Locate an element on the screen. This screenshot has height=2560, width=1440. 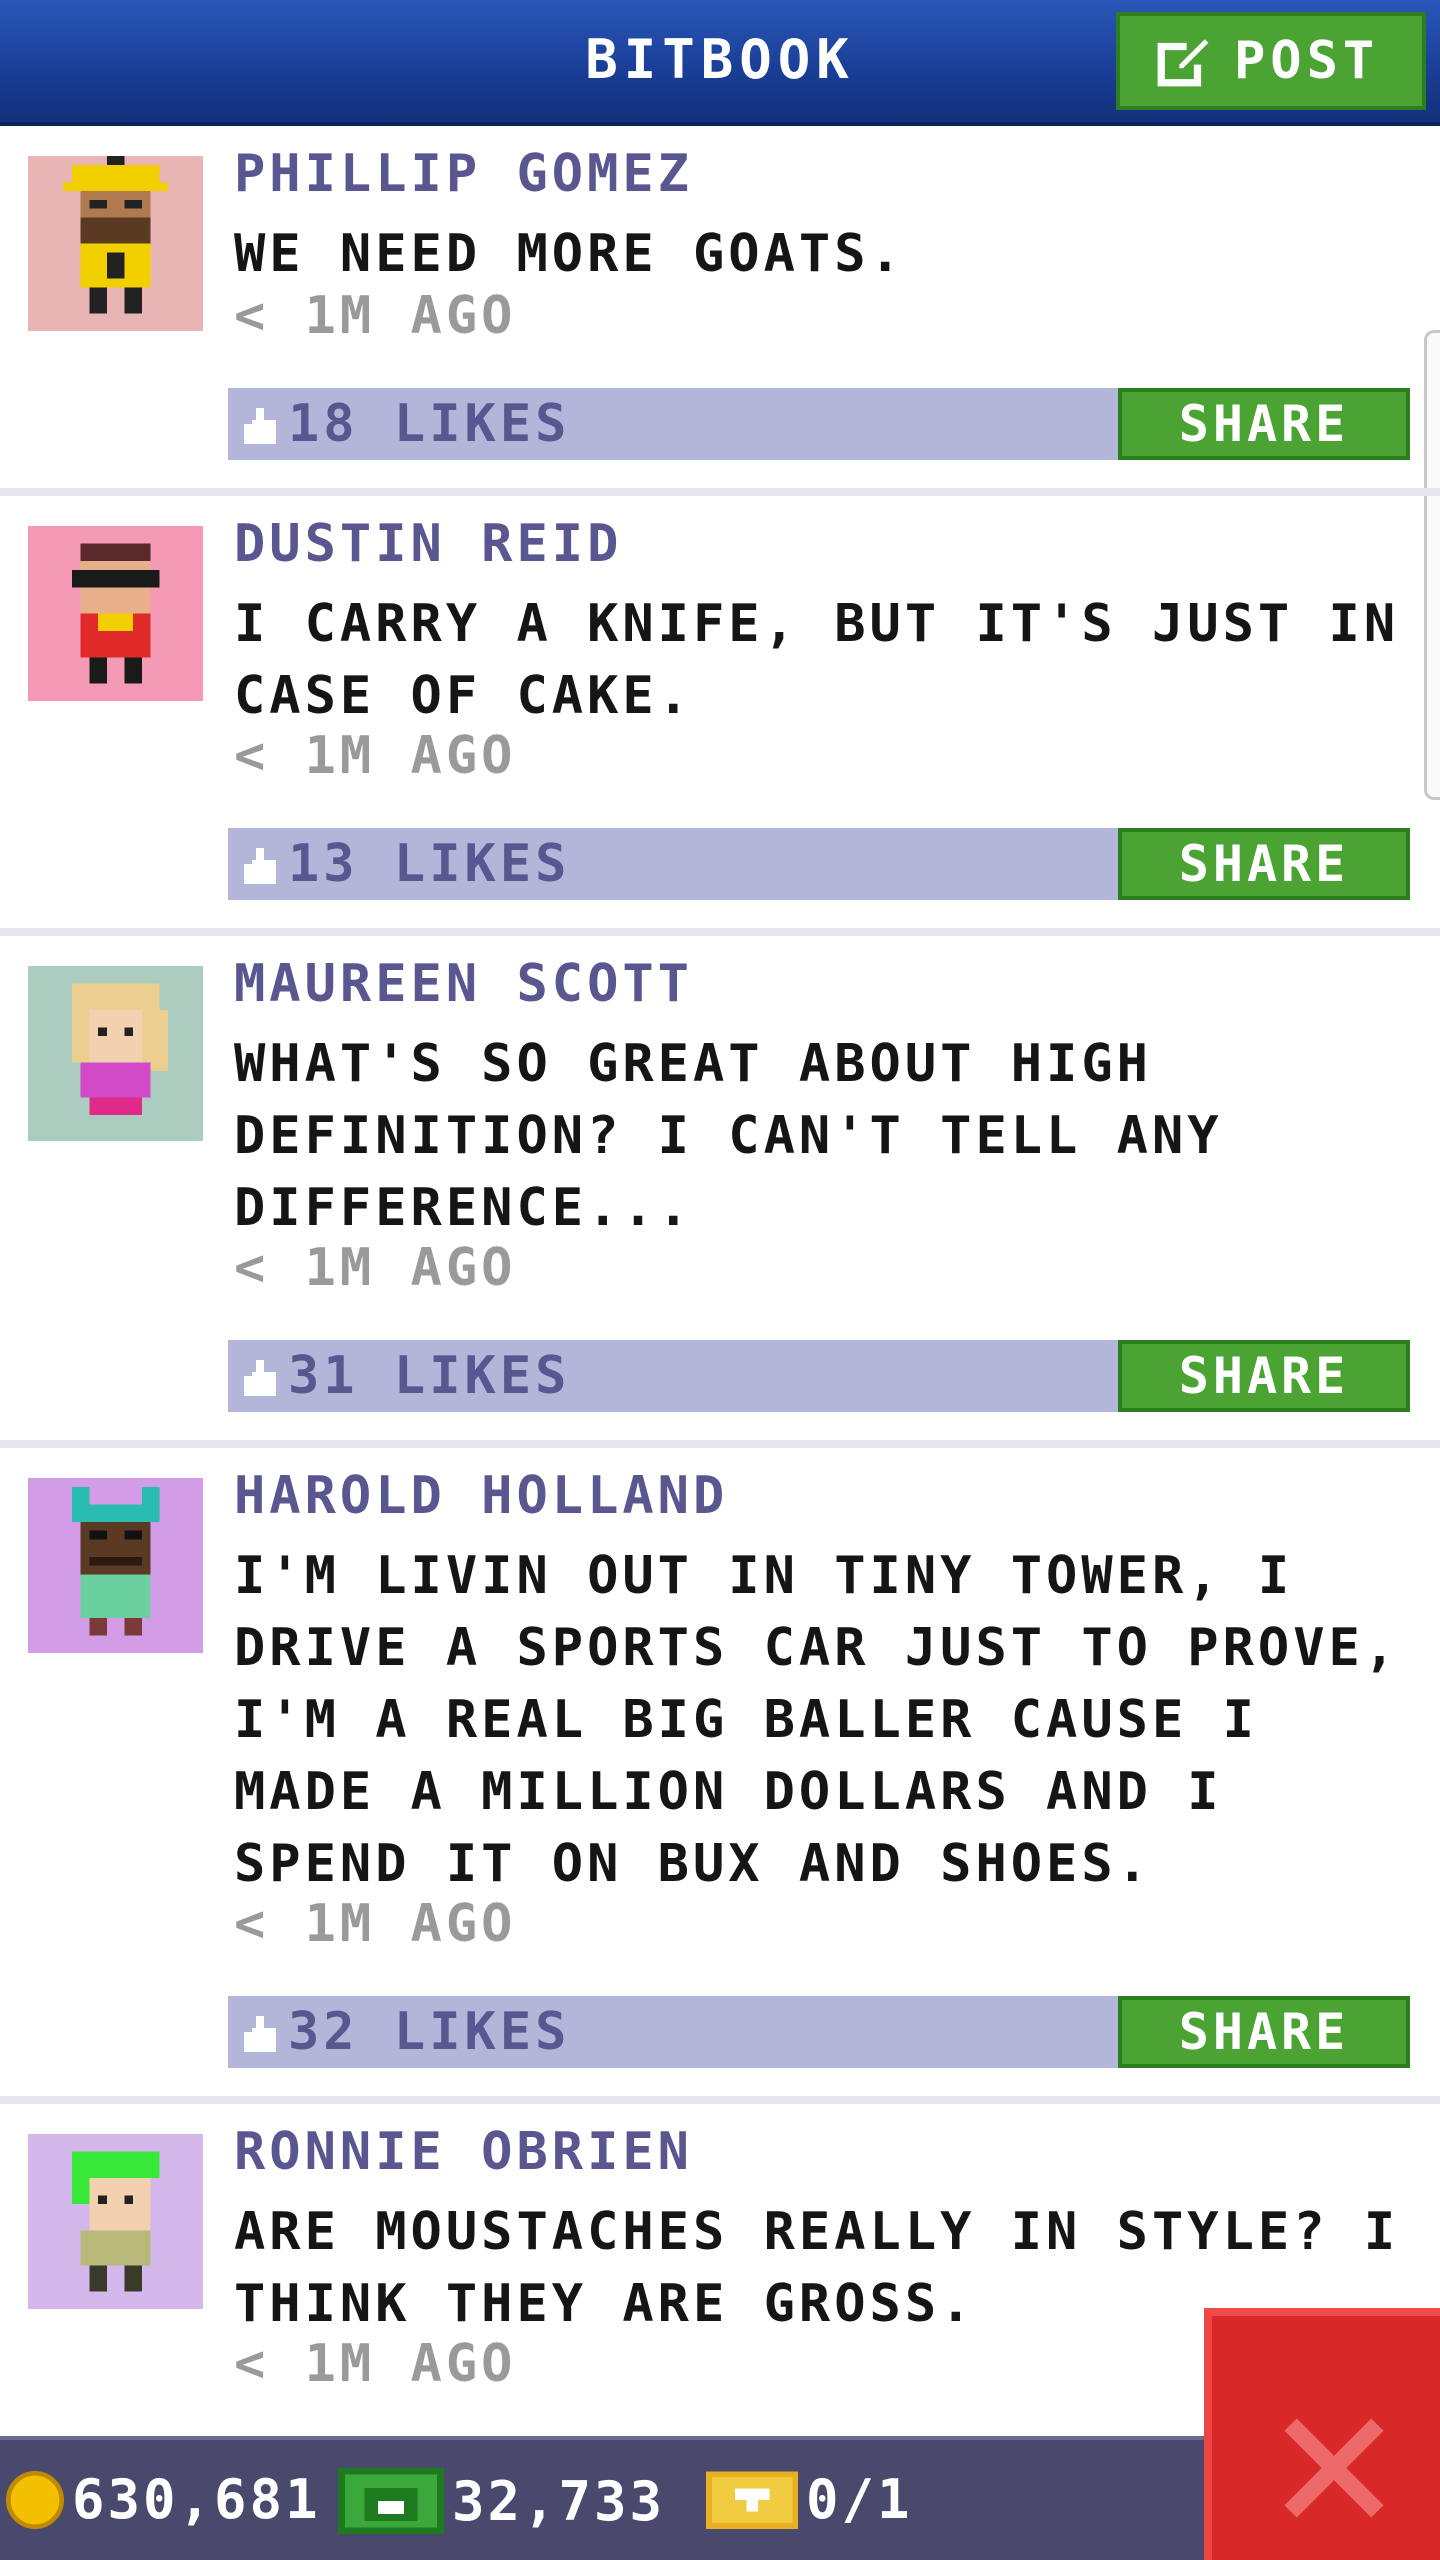
edit-icon is located at coordinates (1183, 63).